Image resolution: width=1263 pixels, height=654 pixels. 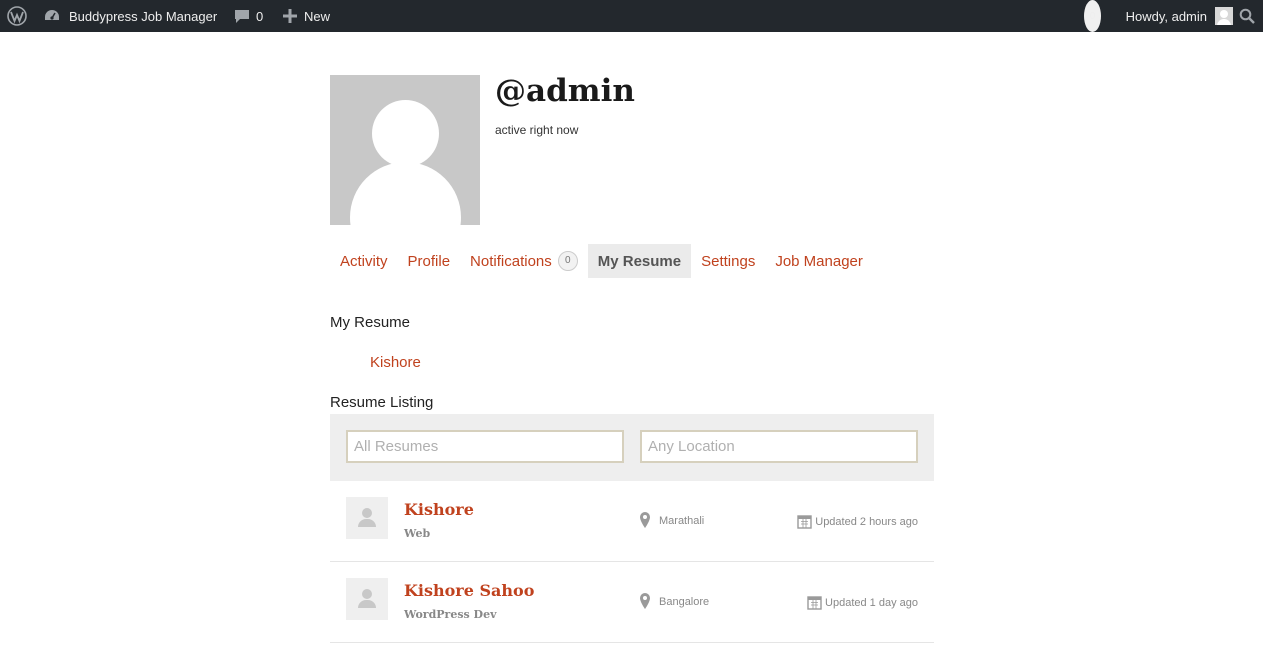 I want to click on candidate-title: WordPress Dev, so click(x=450, y=614).